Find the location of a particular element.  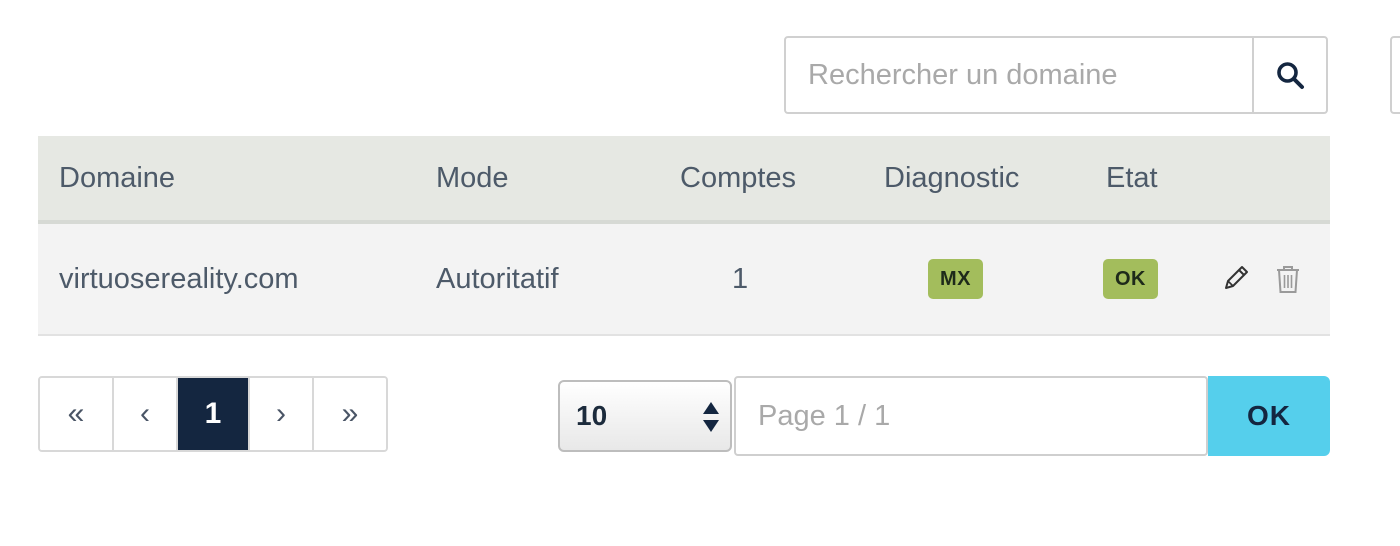

diagnostic-badge: MX is located at coordinates (955, 279).